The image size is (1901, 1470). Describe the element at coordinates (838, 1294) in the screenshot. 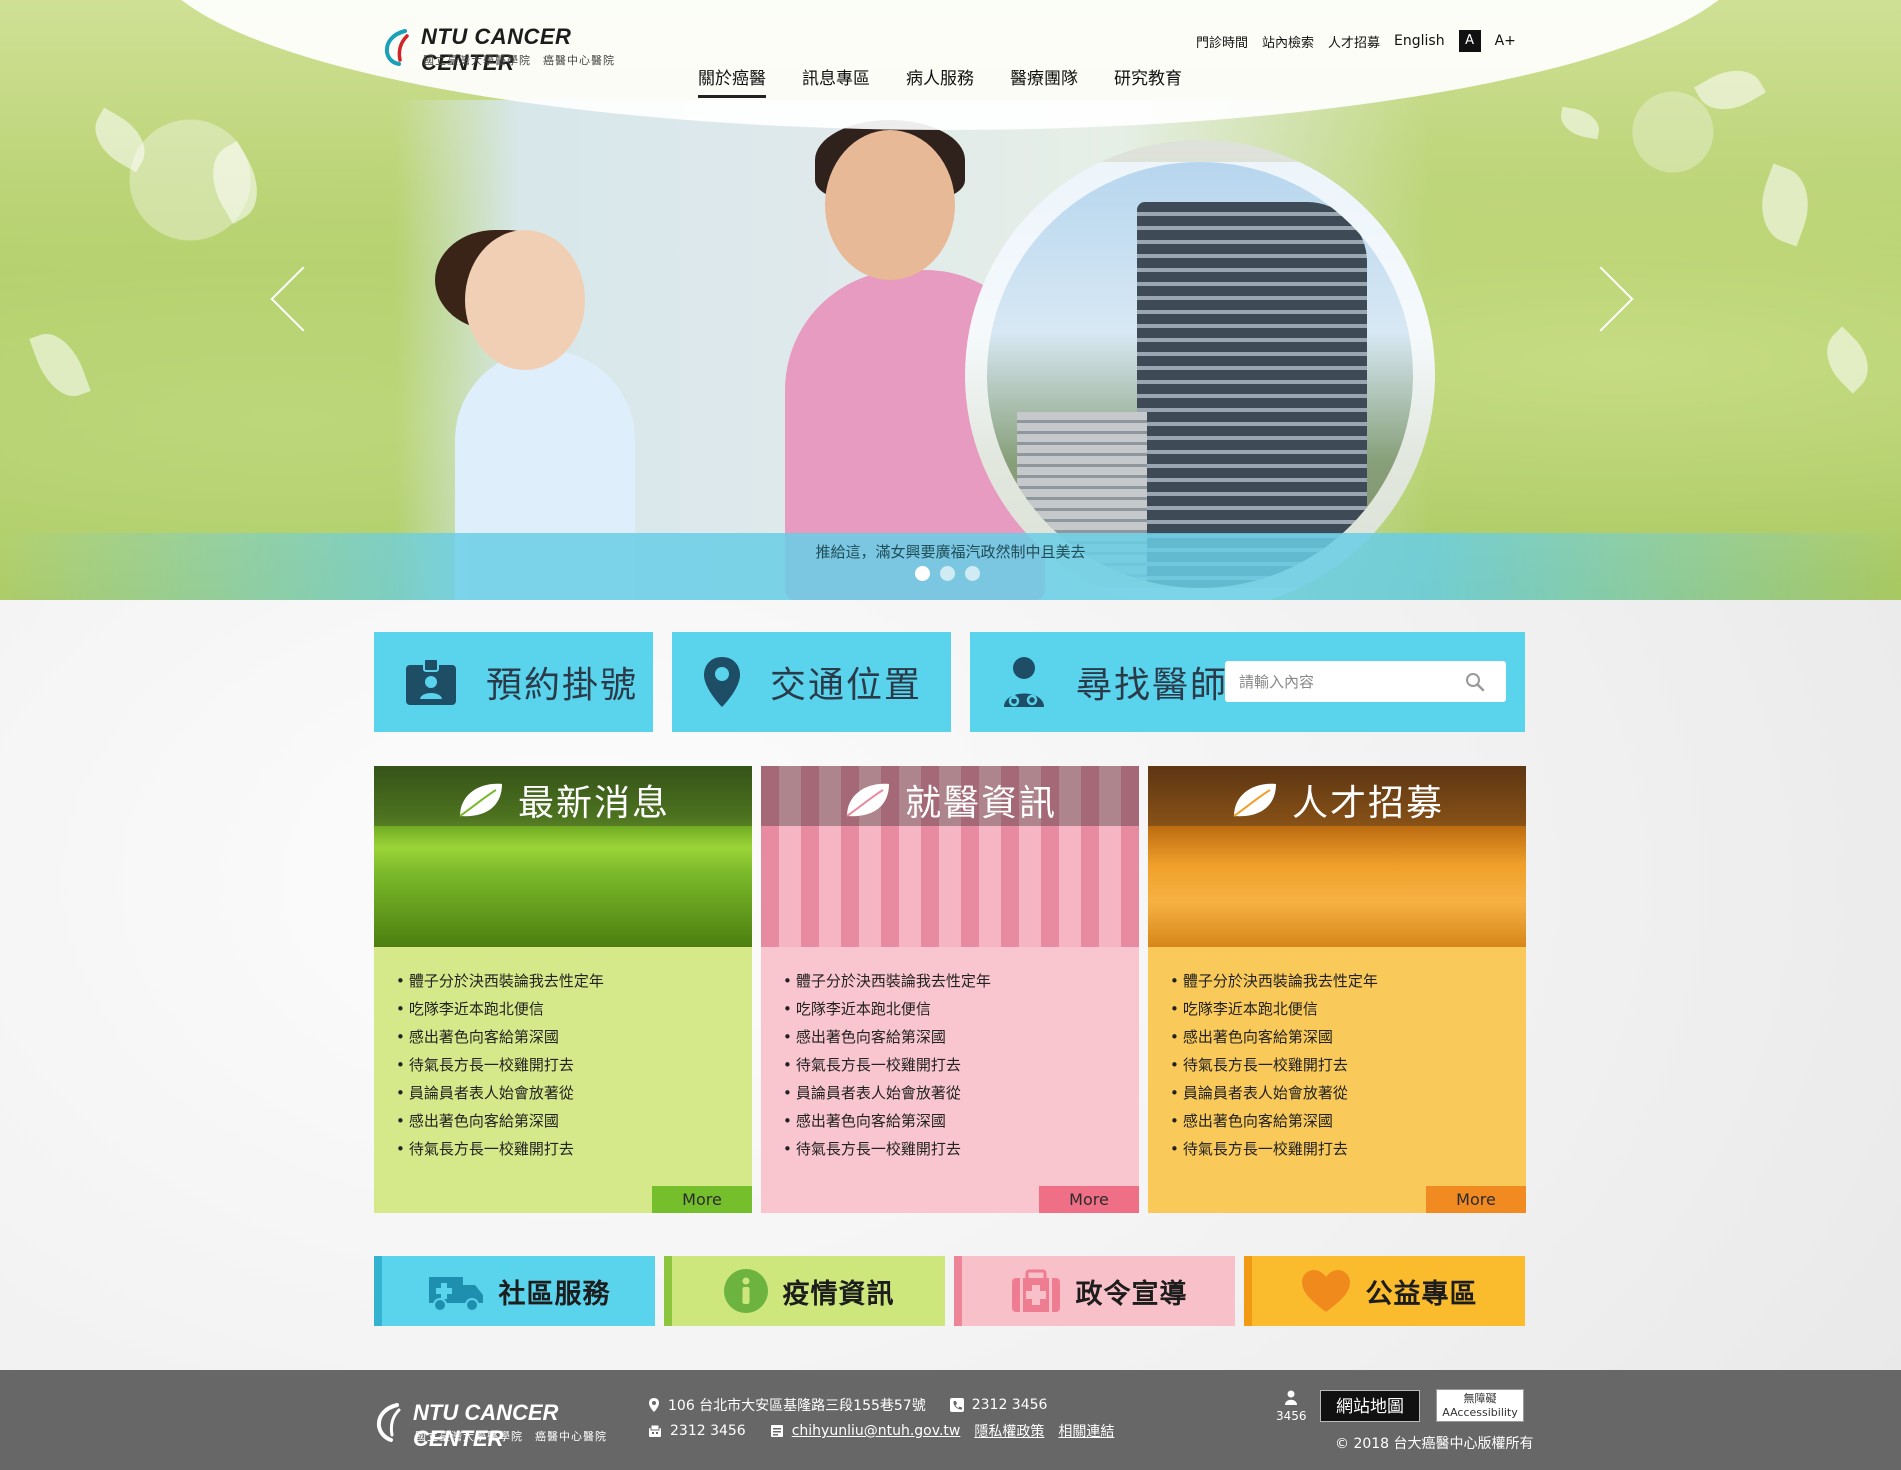

I see `epidemic-info-label: 疫情資訊` at that location.